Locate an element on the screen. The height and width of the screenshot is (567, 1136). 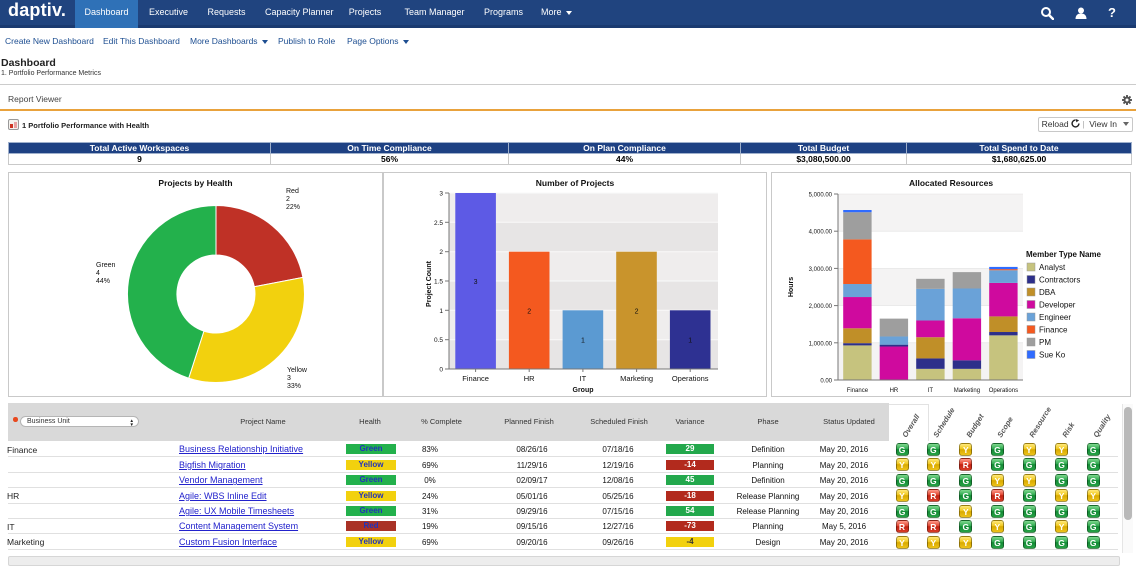
svg-text: 22% is located at coordinates (293, 207).